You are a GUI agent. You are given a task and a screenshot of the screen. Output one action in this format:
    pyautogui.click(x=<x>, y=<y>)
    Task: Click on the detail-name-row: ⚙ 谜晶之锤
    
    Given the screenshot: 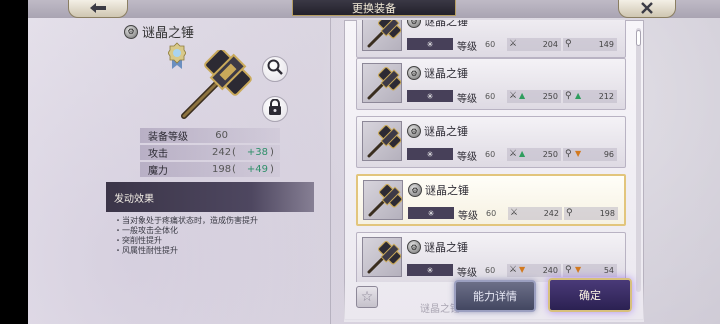 What is the action you would take?
    pyautogui.click(x=159, y=31)
    